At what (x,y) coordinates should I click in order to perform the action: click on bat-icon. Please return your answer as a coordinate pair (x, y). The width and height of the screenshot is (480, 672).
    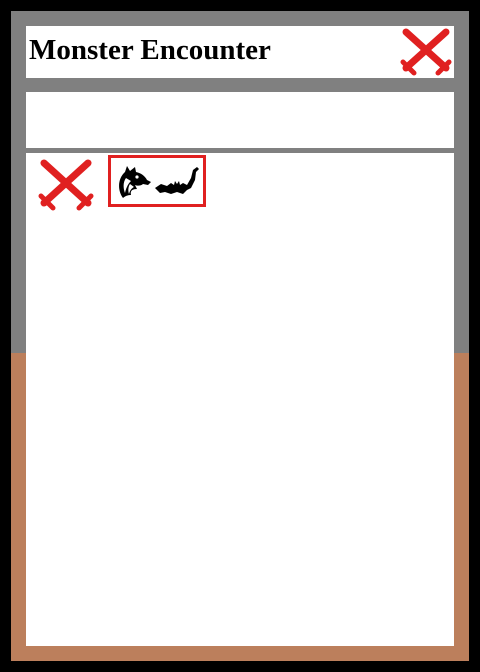
    Looking at the image, I should click on (178, 182).